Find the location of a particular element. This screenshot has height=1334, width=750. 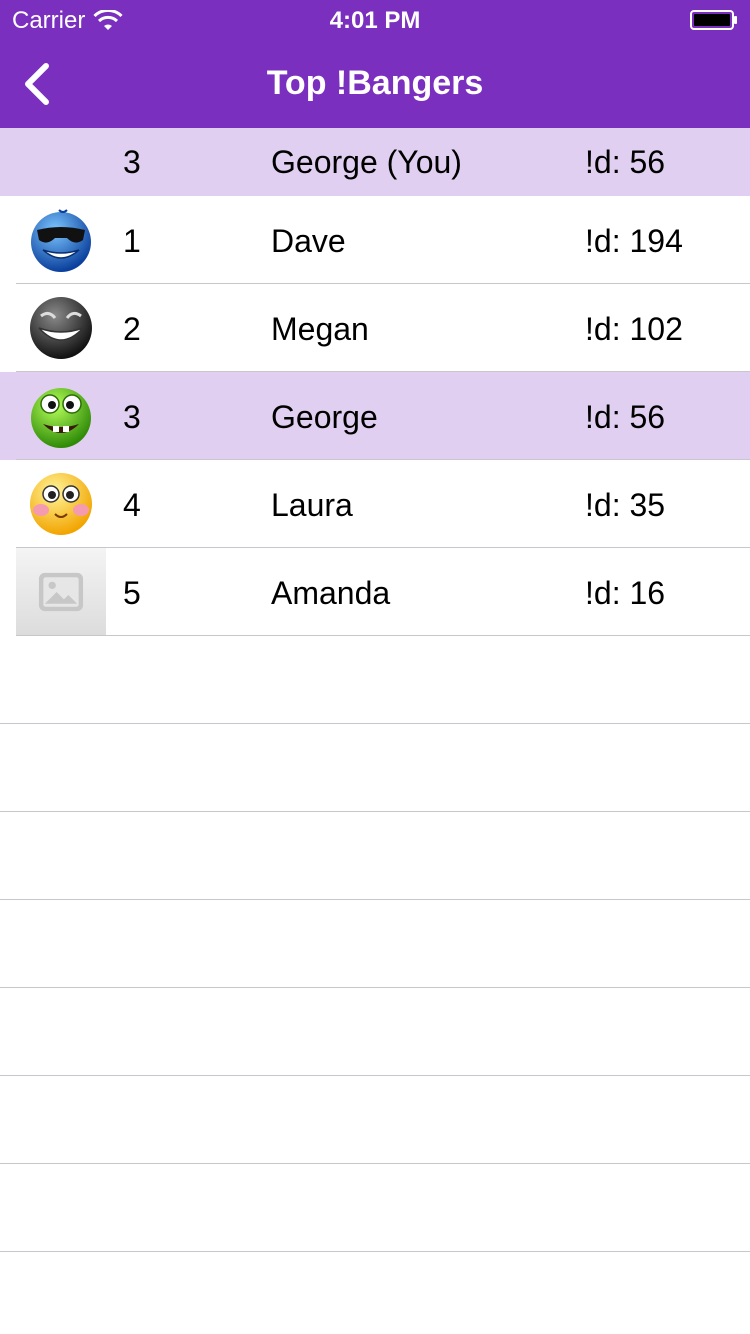

battery-icon is located at coordinates (713, 20).